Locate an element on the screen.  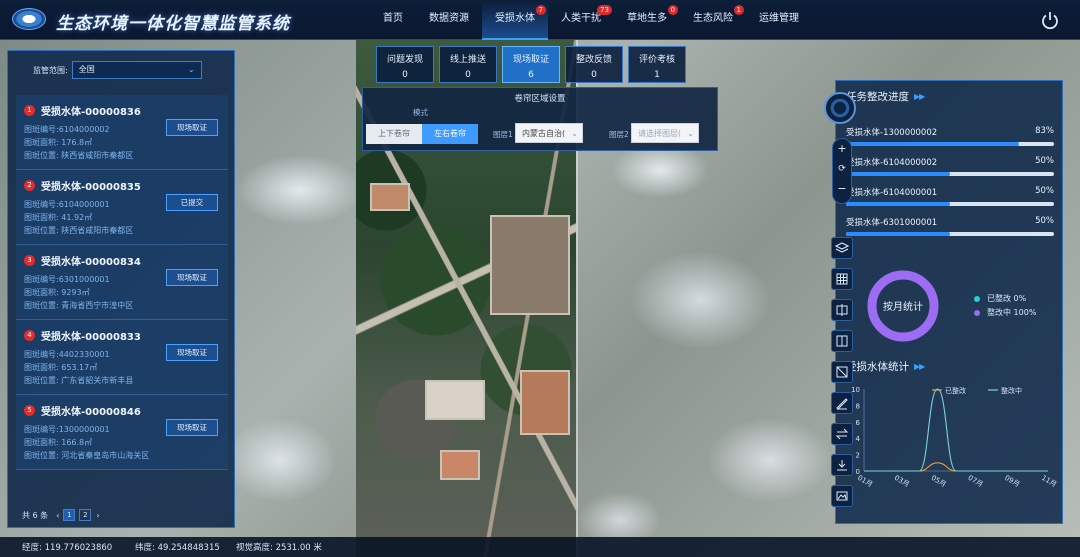
y-tick-label: 8 is located at coordinates (858, 406).